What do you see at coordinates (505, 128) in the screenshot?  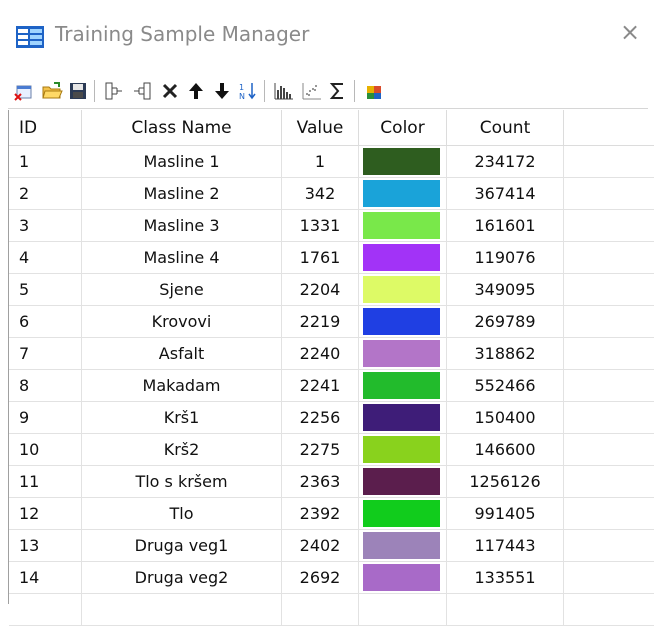 I see `column-header-count: Count` at bounding box center [505, 128].